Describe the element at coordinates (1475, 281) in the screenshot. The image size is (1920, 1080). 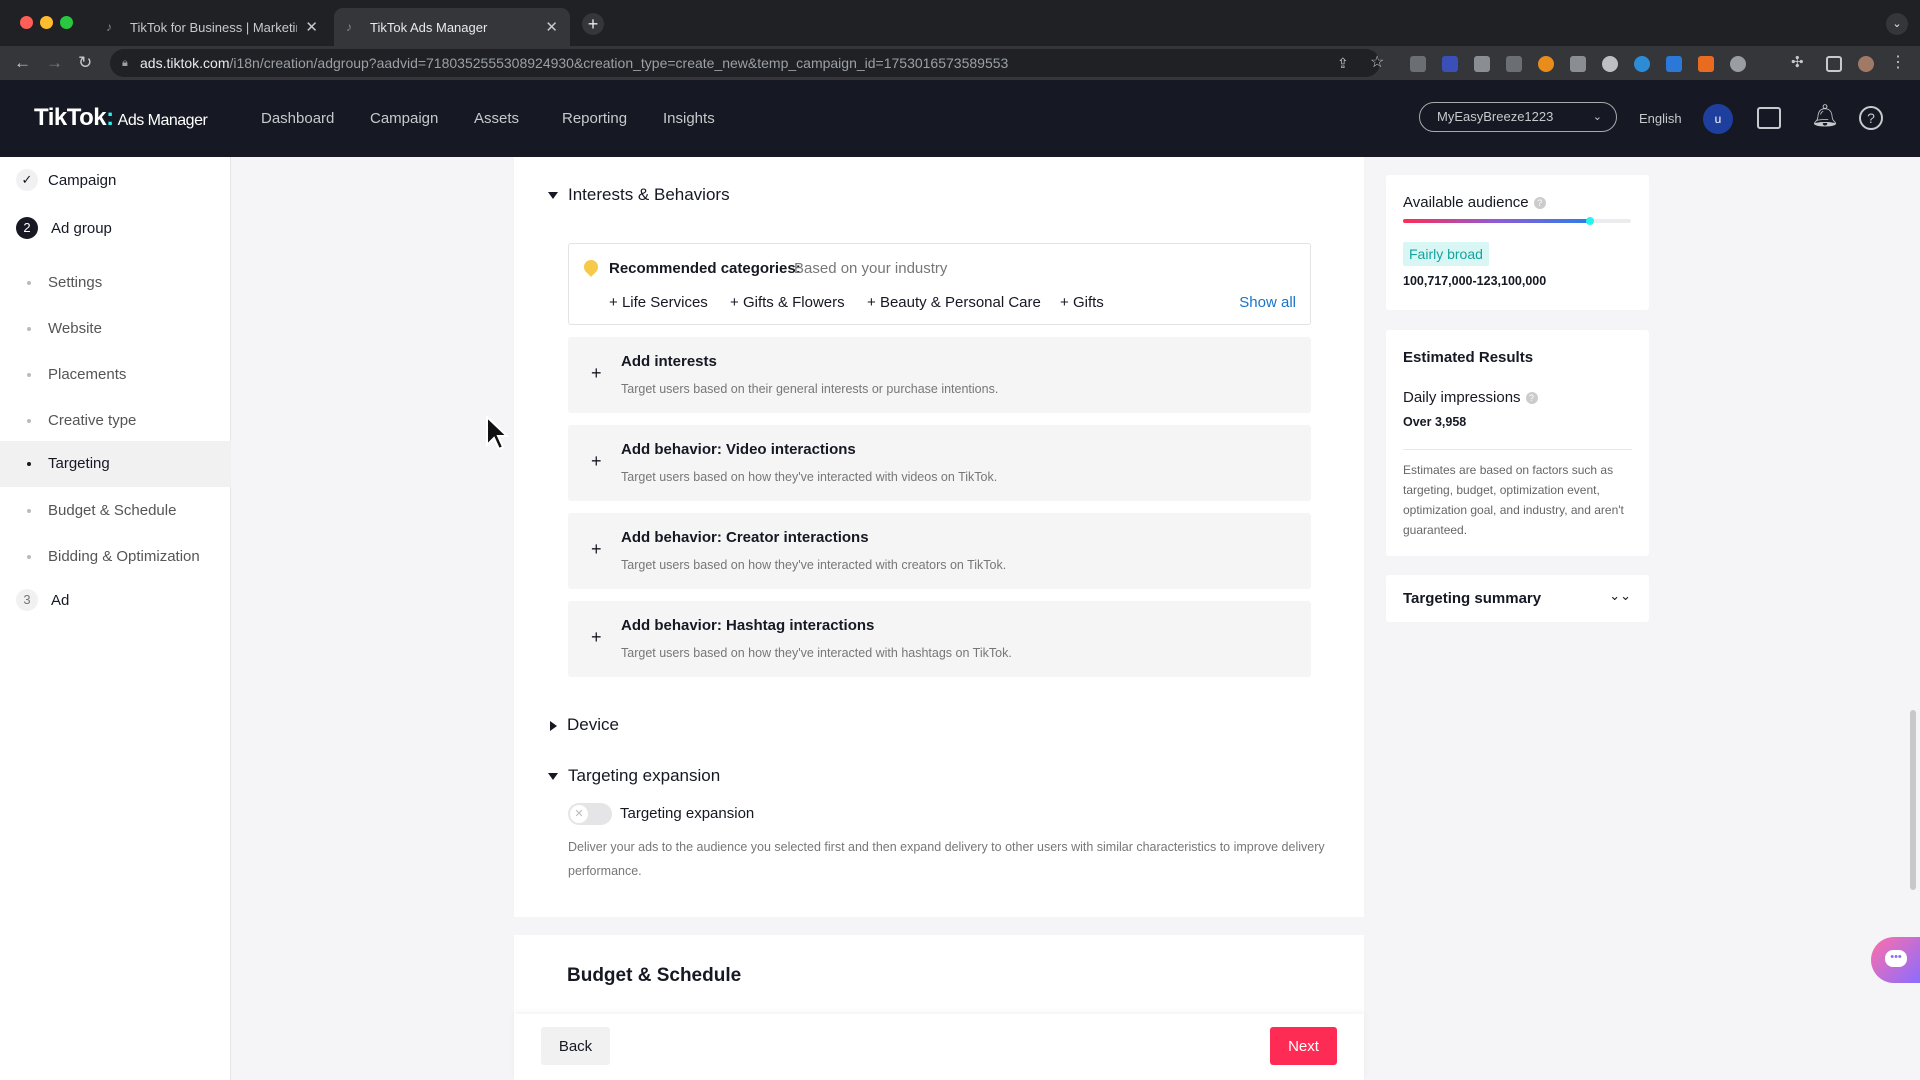
I see `audience-range: 100,717,000-123,100,000` at that location.